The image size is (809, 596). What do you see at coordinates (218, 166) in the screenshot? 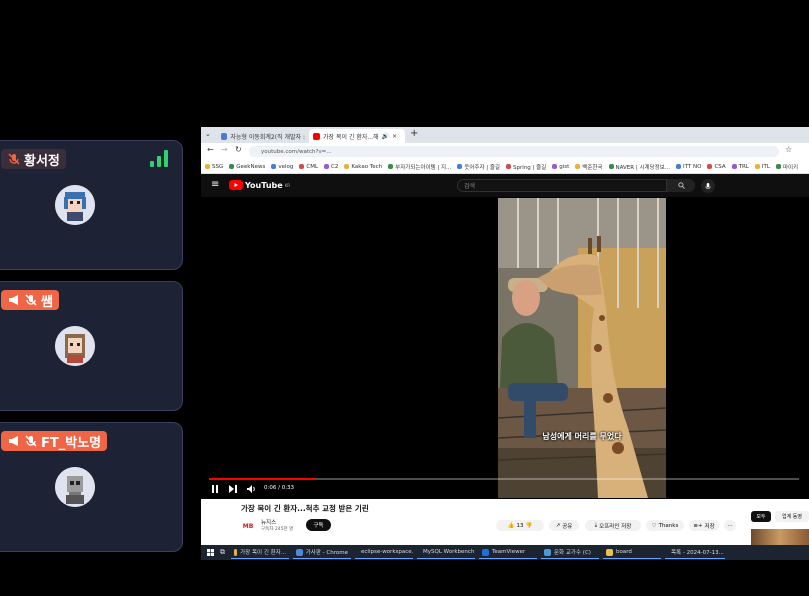
I see `bookmark-label: SSG` at bounding box center [218, 166].